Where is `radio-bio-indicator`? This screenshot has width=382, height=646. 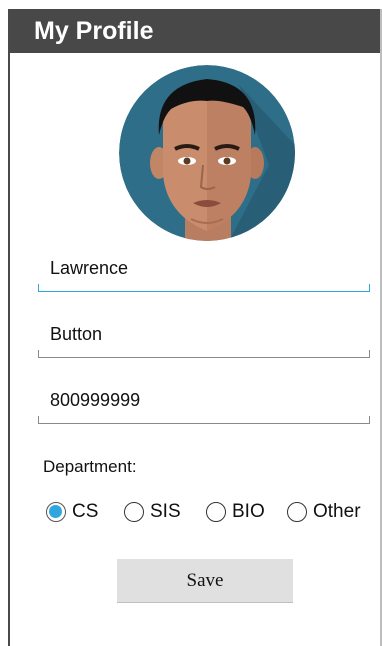
radio-bio-indicator is located at coordinates (216, 512).